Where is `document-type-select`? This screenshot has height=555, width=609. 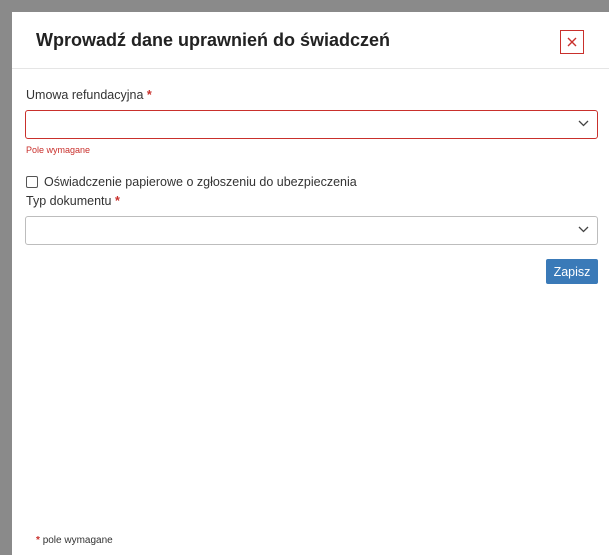 document-type-select is located at coordinates (311, 230).